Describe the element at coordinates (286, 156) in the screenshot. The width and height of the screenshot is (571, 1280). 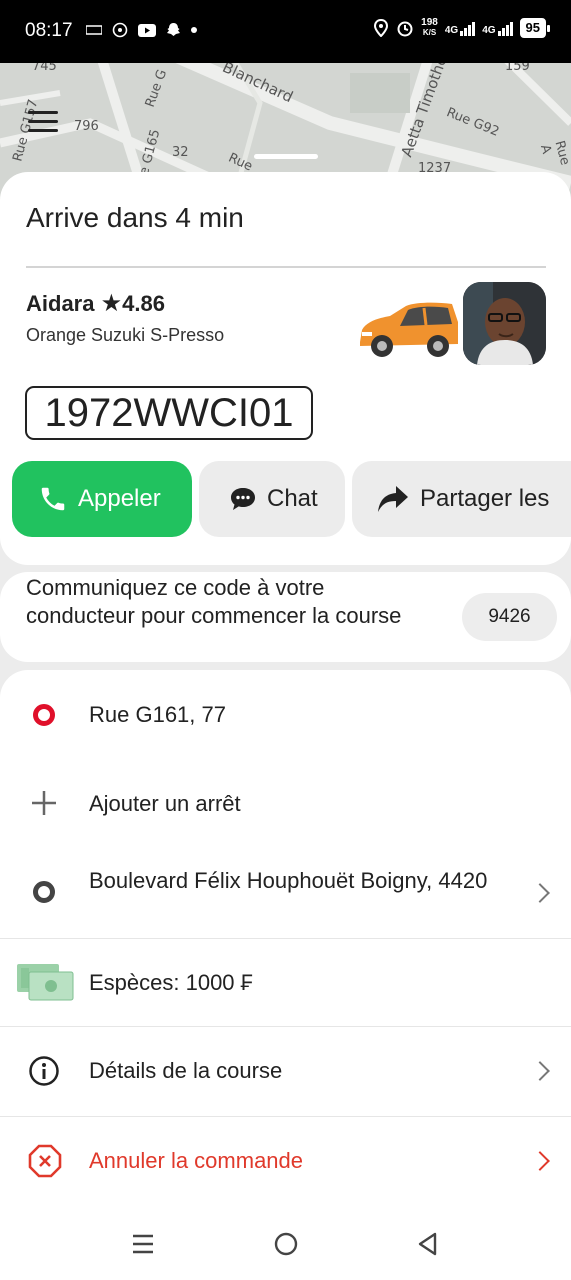
I see `sheet-drag-handle` at that location.